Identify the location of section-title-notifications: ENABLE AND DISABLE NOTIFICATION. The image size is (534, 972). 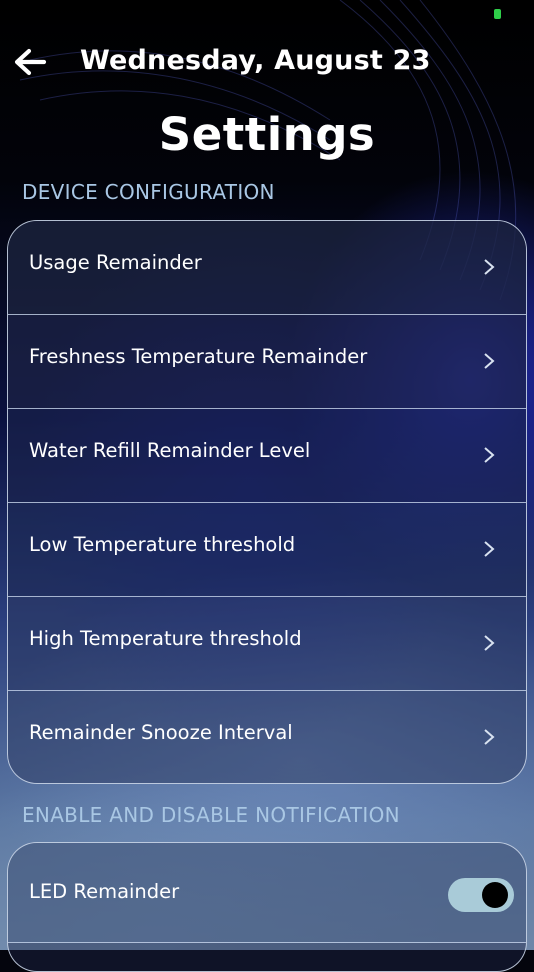
(211, 815).